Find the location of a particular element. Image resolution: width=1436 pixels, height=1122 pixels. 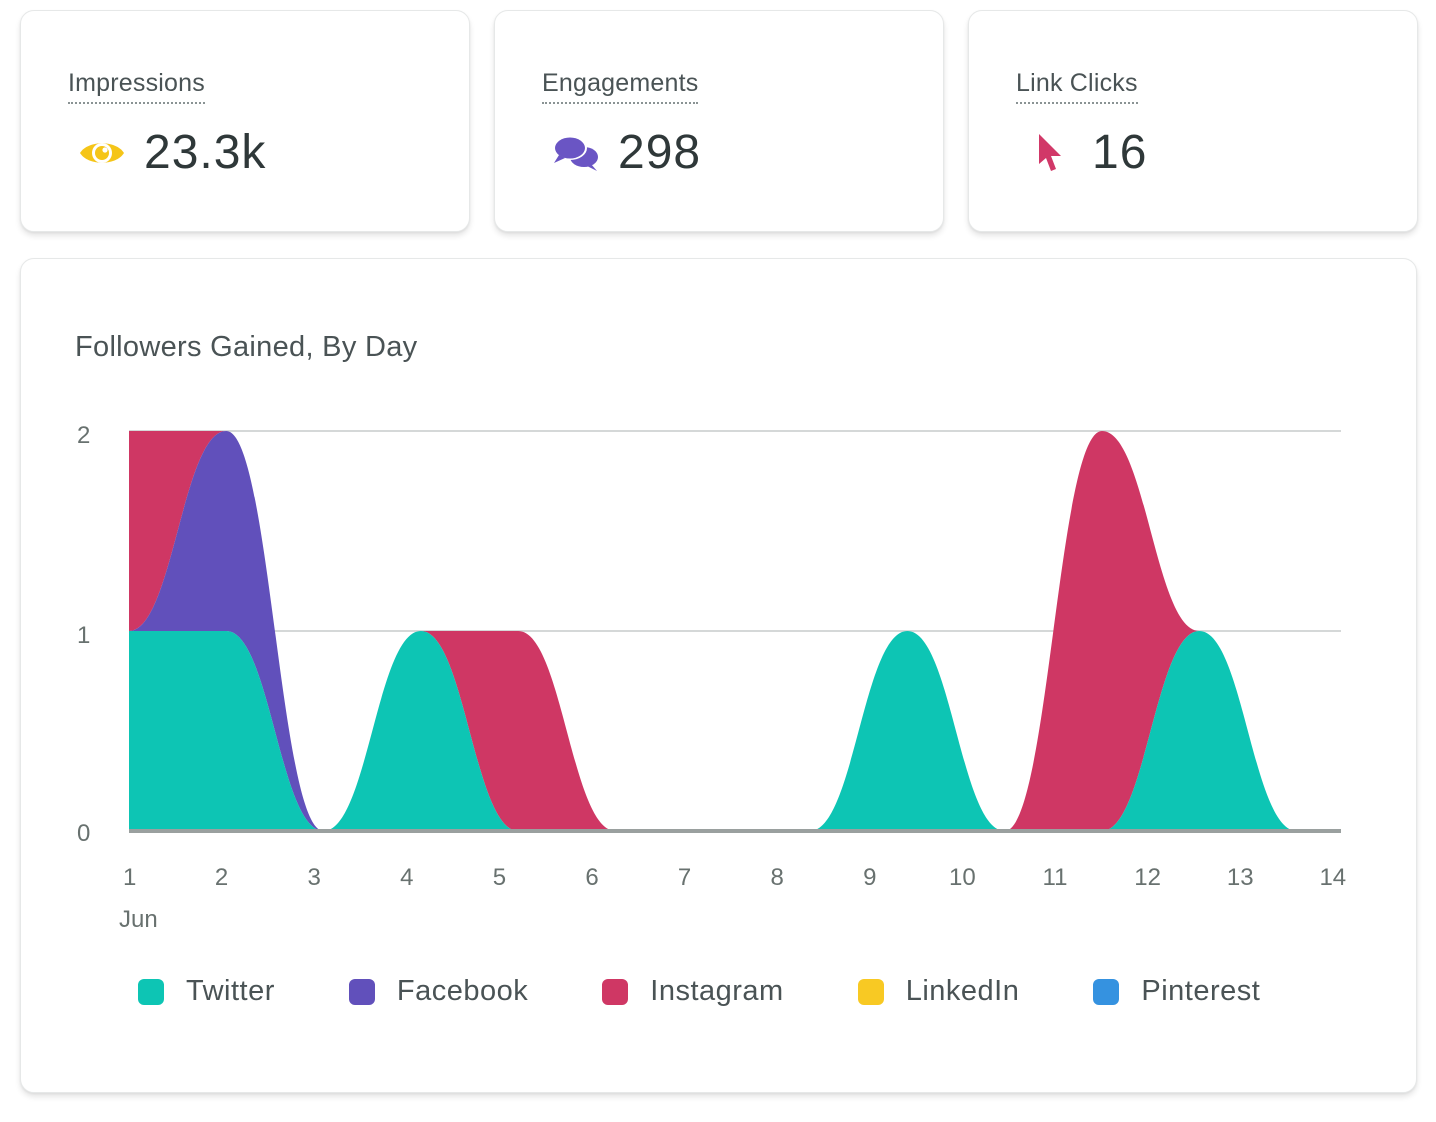

x-tick-label: 12 is located at coordinates (1147, 877).